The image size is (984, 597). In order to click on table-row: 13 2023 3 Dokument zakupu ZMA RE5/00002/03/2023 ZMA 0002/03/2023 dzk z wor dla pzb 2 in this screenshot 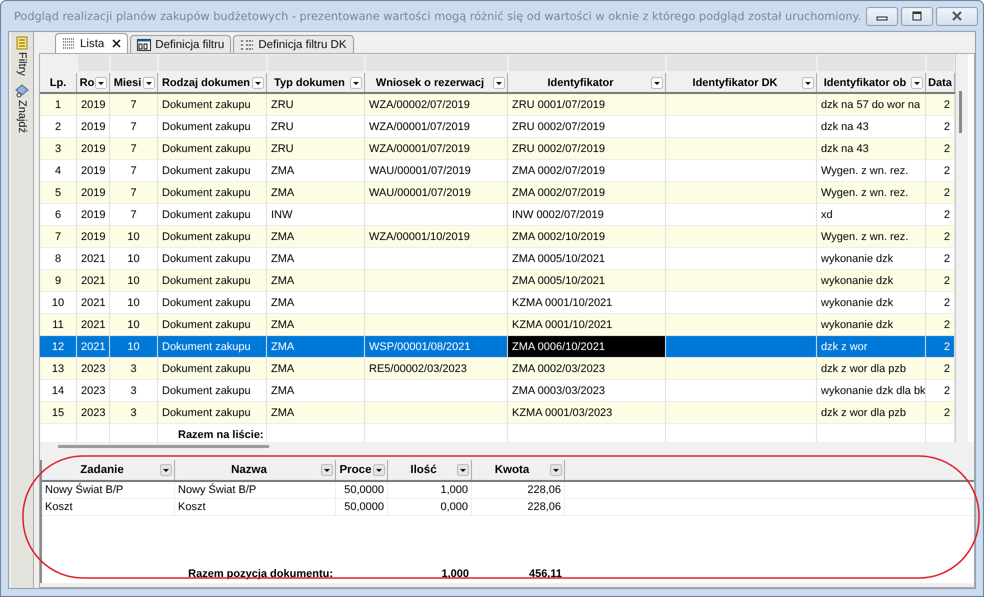, I will do `click(497, 369)`.